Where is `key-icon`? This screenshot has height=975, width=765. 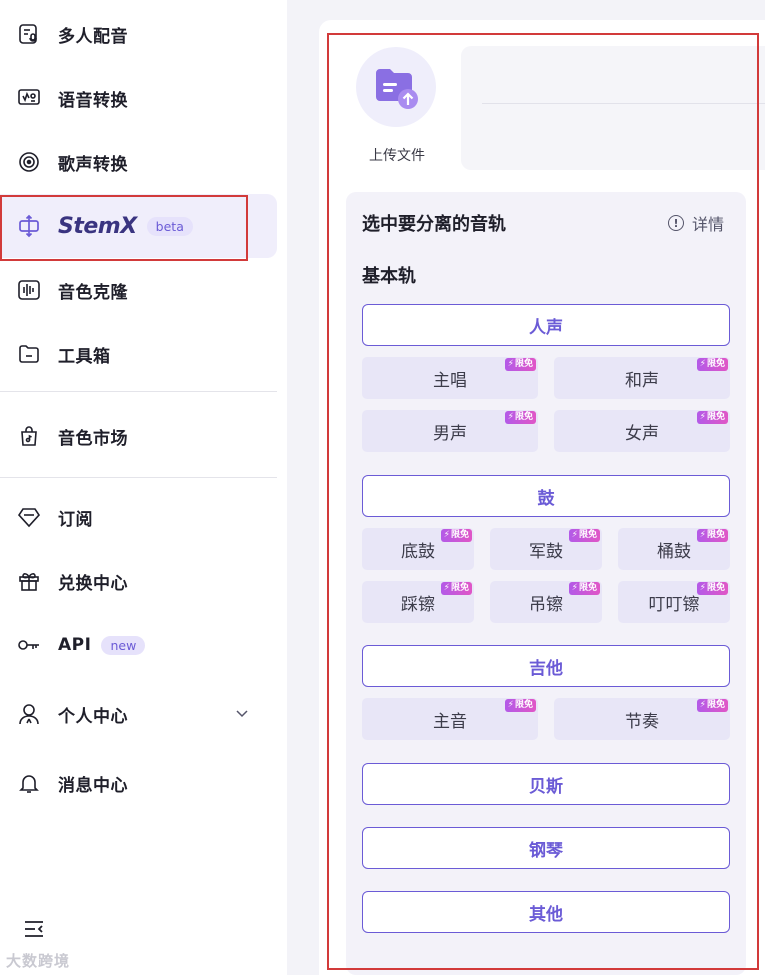
key-icon is located at coordinates (29, 645).